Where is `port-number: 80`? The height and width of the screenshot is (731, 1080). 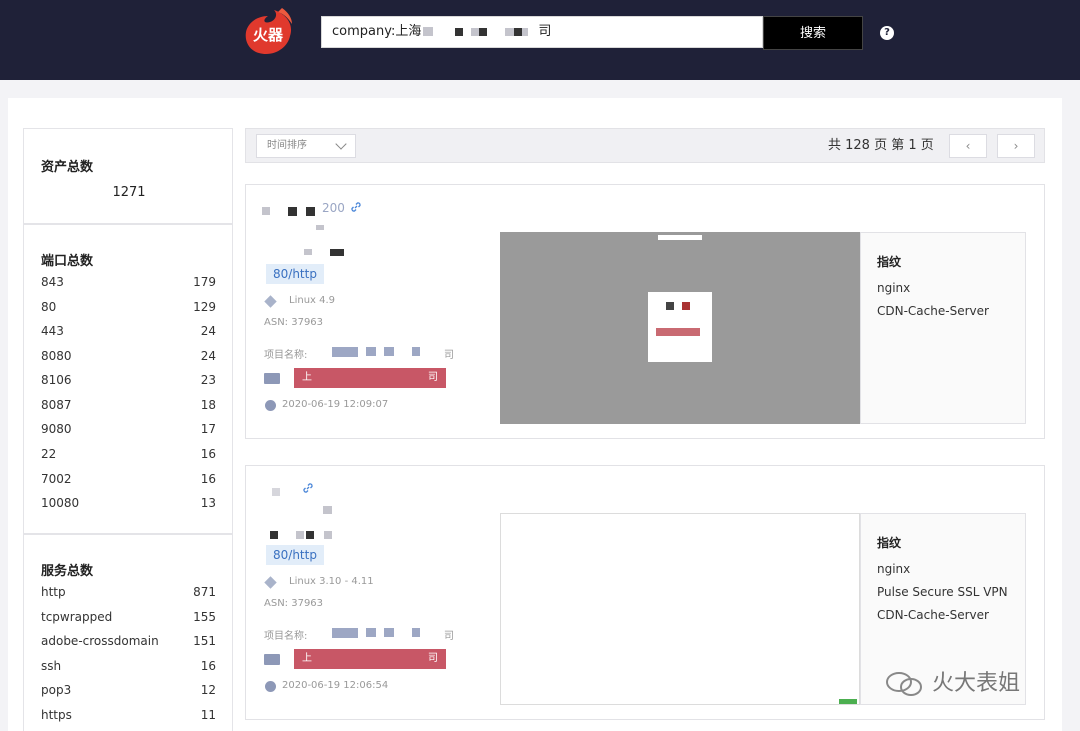
port-number: 80 is located at coordinates (49, 307).